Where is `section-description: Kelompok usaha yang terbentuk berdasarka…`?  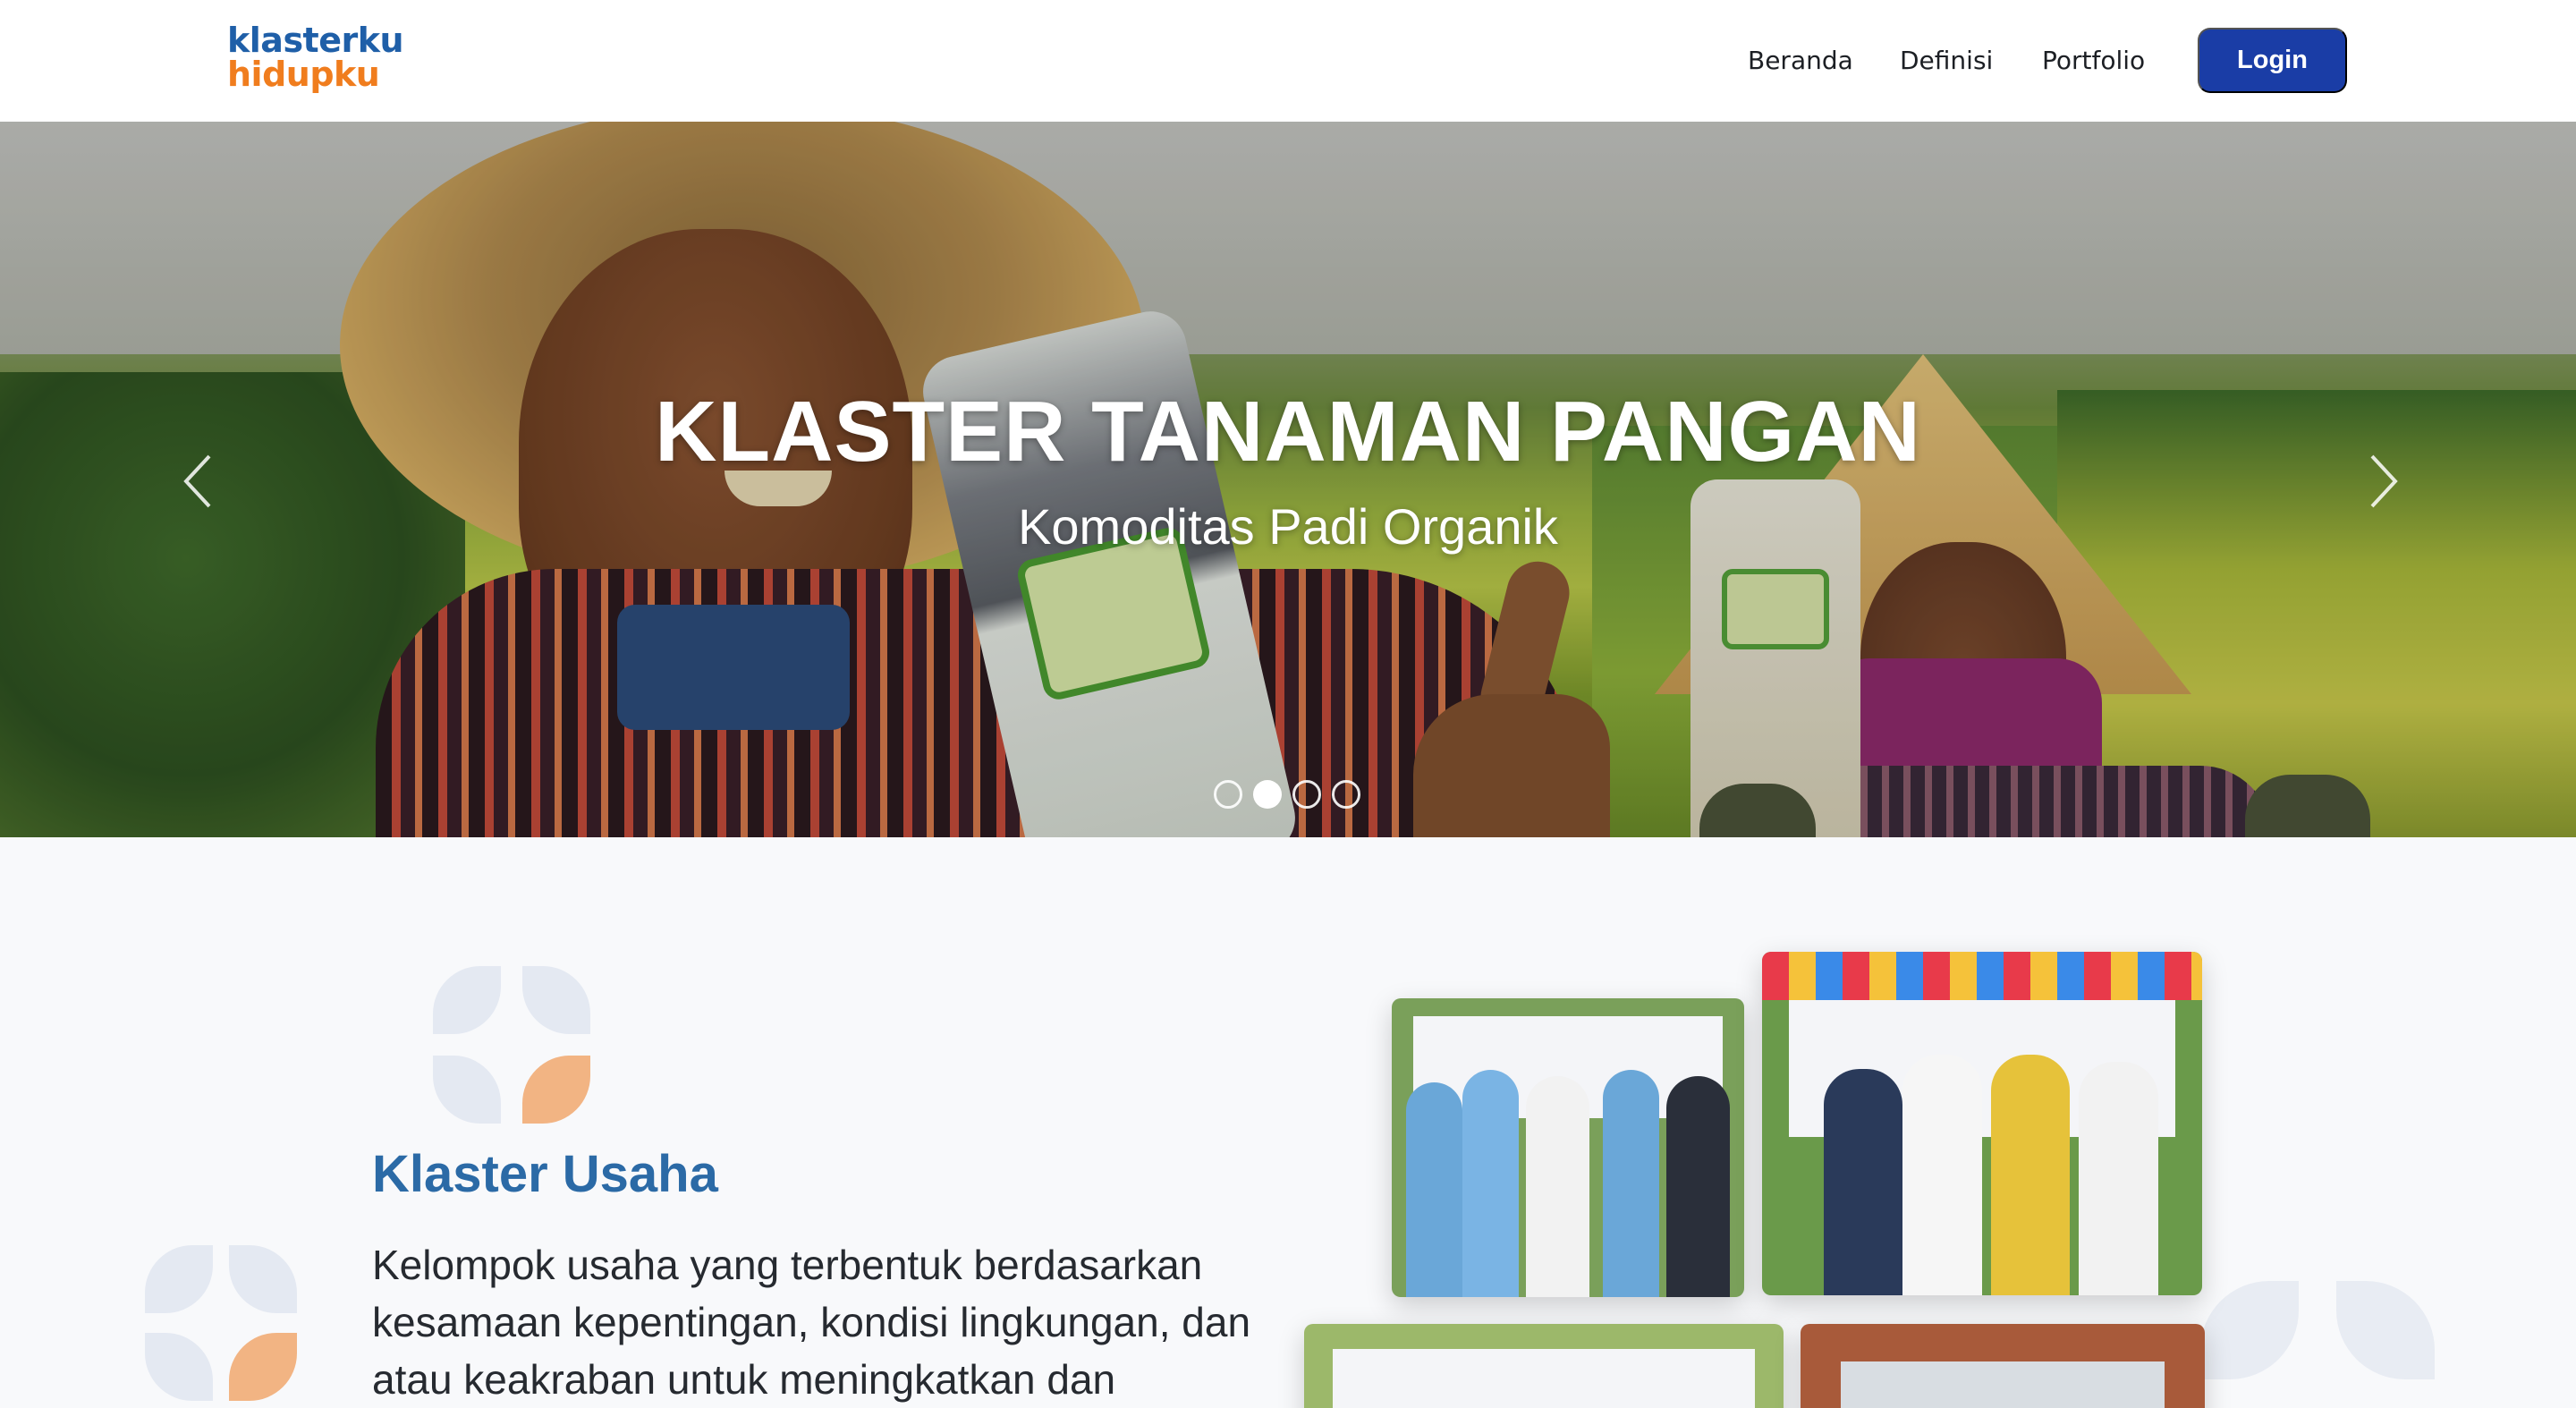 section-description: Kelompok usaha yang terbentuk berdasarka… is located at coordinates (811, 1322).